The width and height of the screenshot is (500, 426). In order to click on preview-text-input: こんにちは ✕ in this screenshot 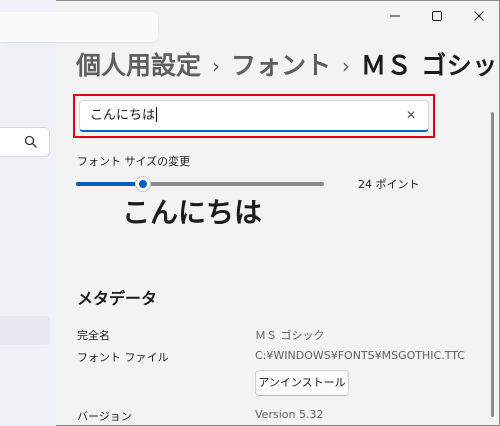, I will do `click(254, 116)`.